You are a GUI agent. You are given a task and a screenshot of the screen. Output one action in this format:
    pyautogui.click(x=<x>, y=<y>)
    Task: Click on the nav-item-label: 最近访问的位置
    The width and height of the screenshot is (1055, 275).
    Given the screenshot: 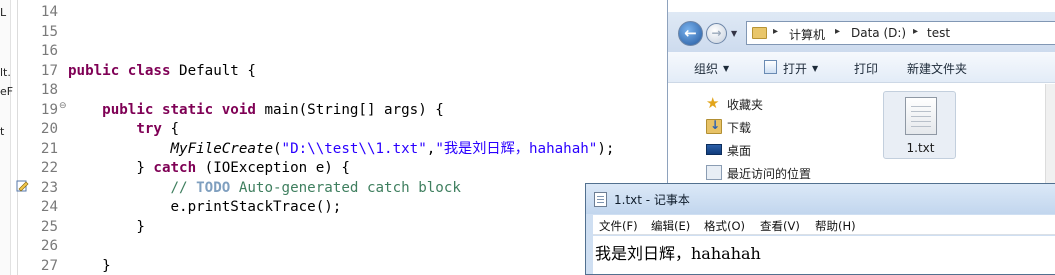 What is the action you would take?
    pyautogui.click(x=769, y=174)
    